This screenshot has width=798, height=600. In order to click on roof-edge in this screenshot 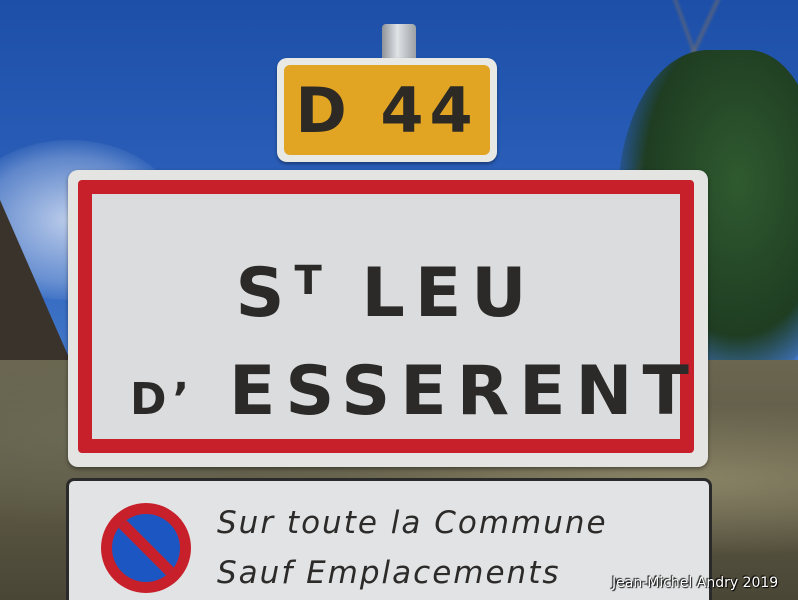, I will do `click(35, 280)`.